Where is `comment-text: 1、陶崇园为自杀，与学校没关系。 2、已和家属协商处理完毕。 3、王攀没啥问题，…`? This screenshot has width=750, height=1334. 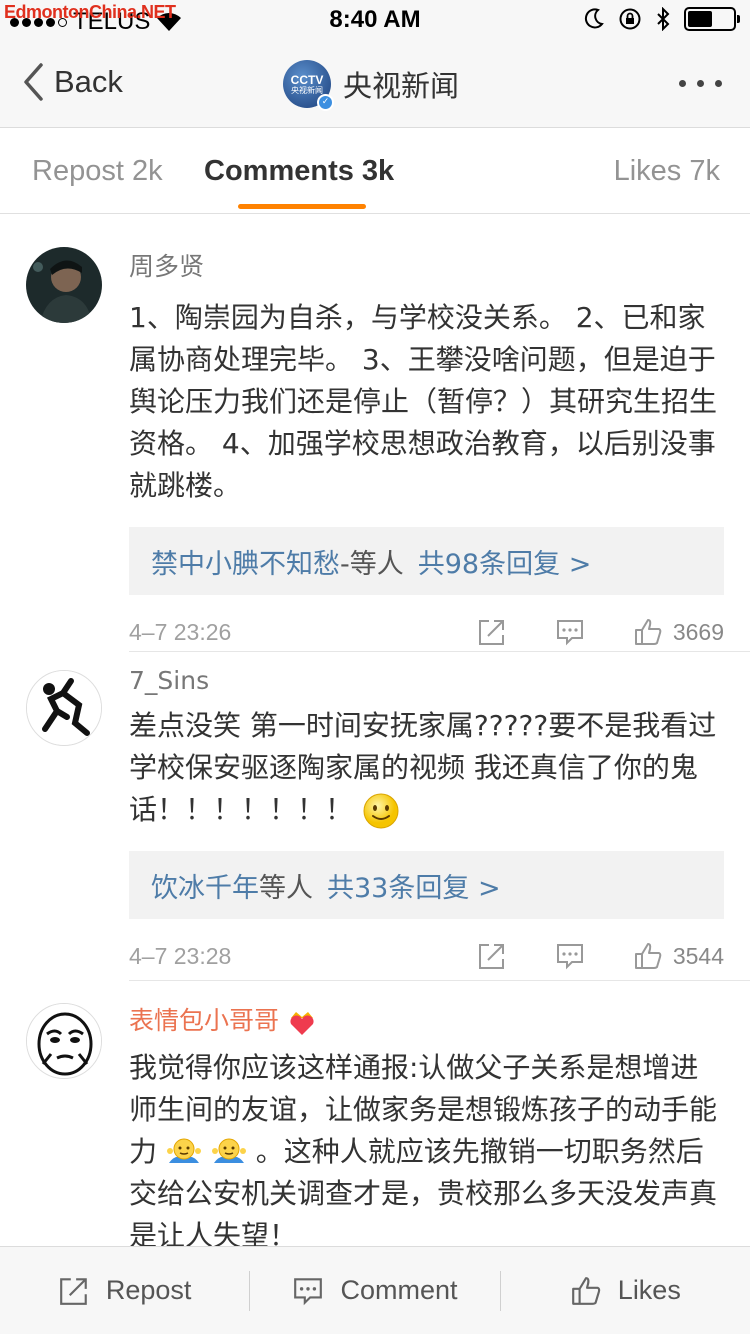
comment-text: 1、陶崇园为自杀，与学校没关系。 2、已和家属协商处理完毕。 3、王攀没啥问题，… is located at coordinates (423, 401).